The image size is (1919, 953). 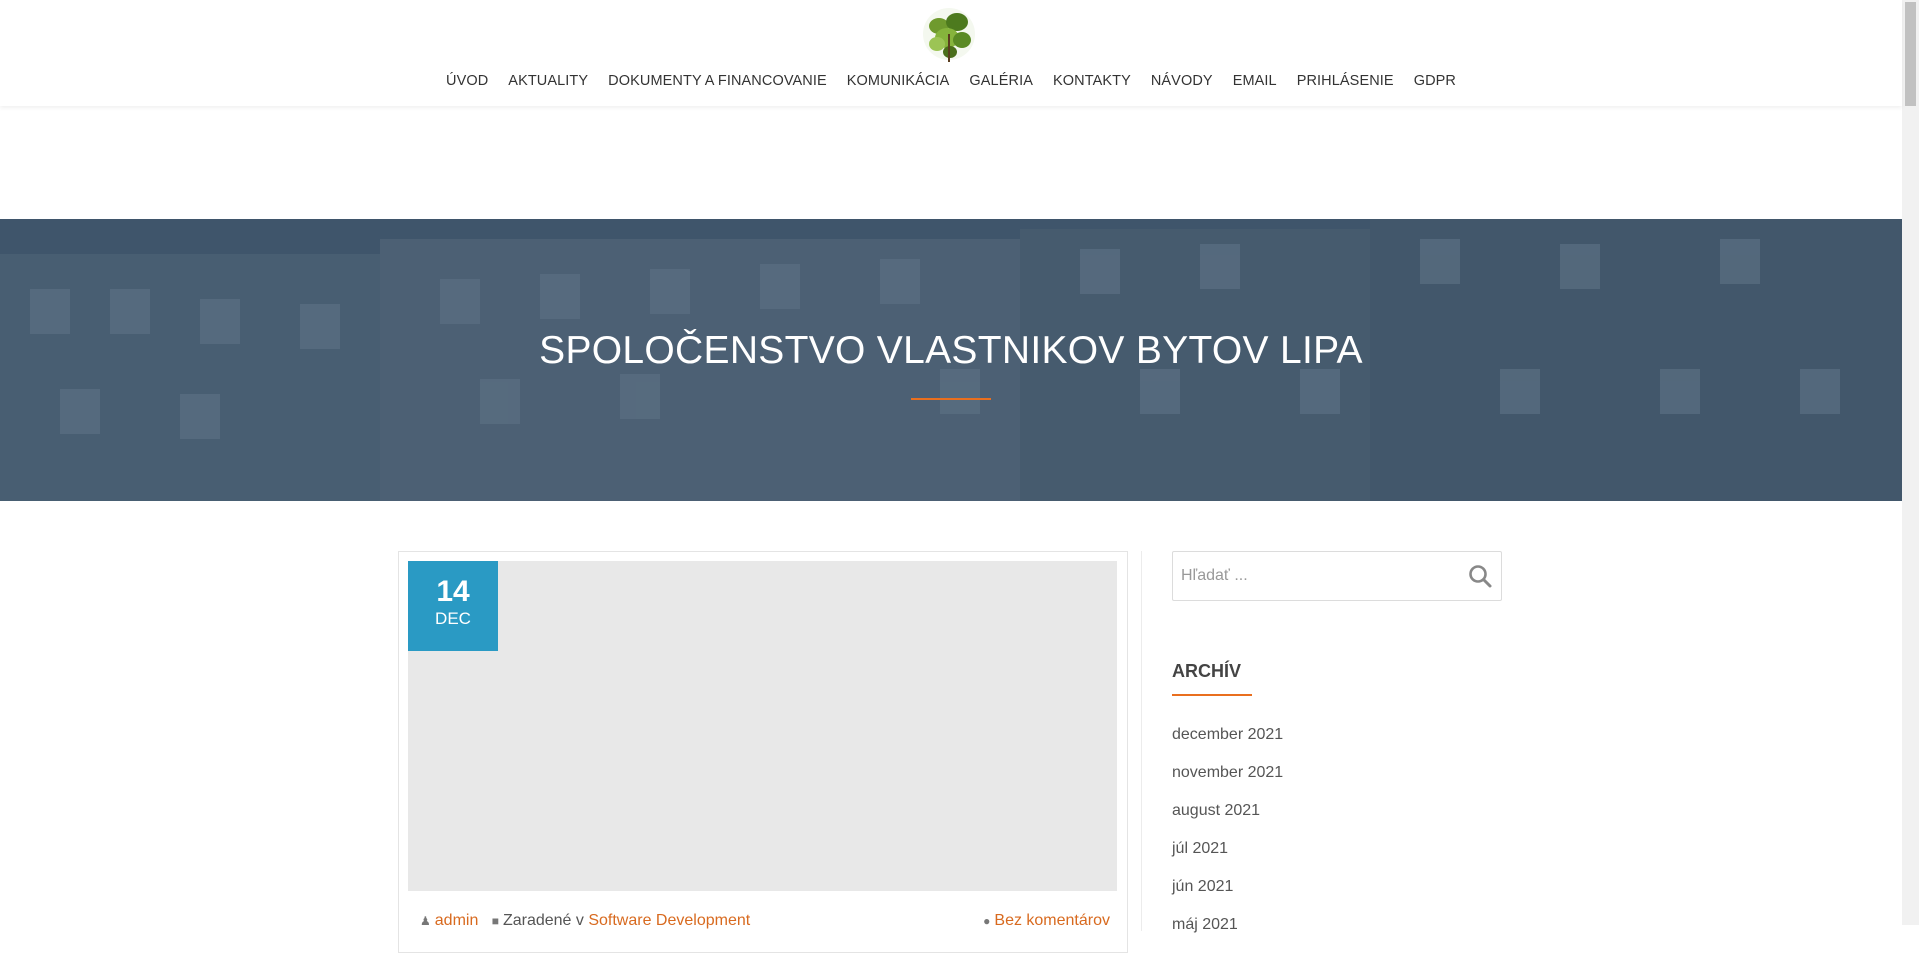 I want to click on comment-icon: ●, so click(x=987, y=921).